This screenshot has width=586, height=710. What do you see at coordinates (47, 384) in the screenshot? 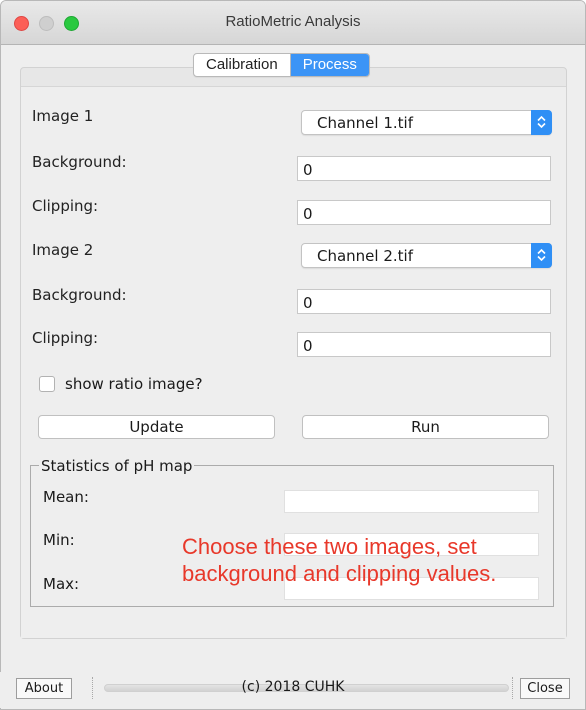
I see `show-ratio-checkbox` at bounding box center [47, 384].